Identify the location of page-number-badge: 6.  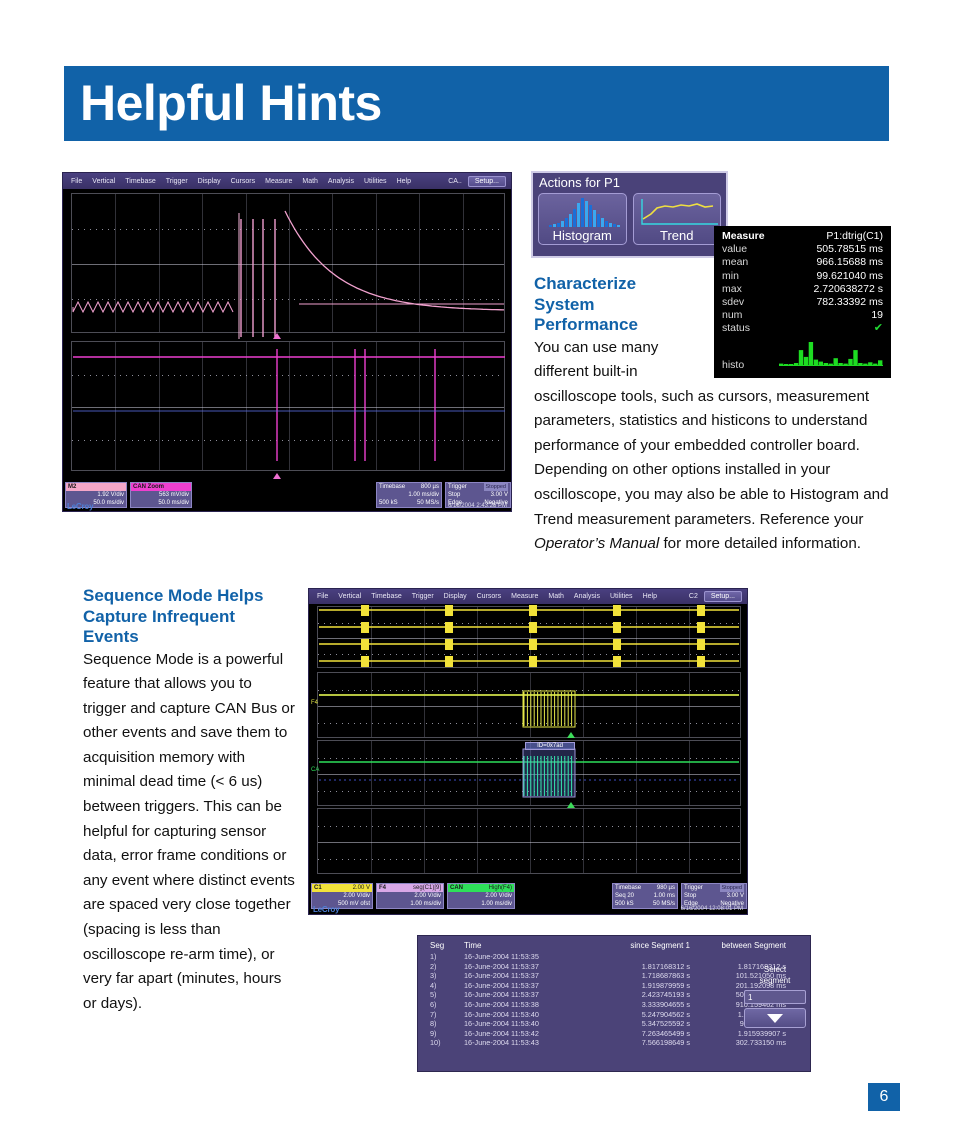
(884, 1097).